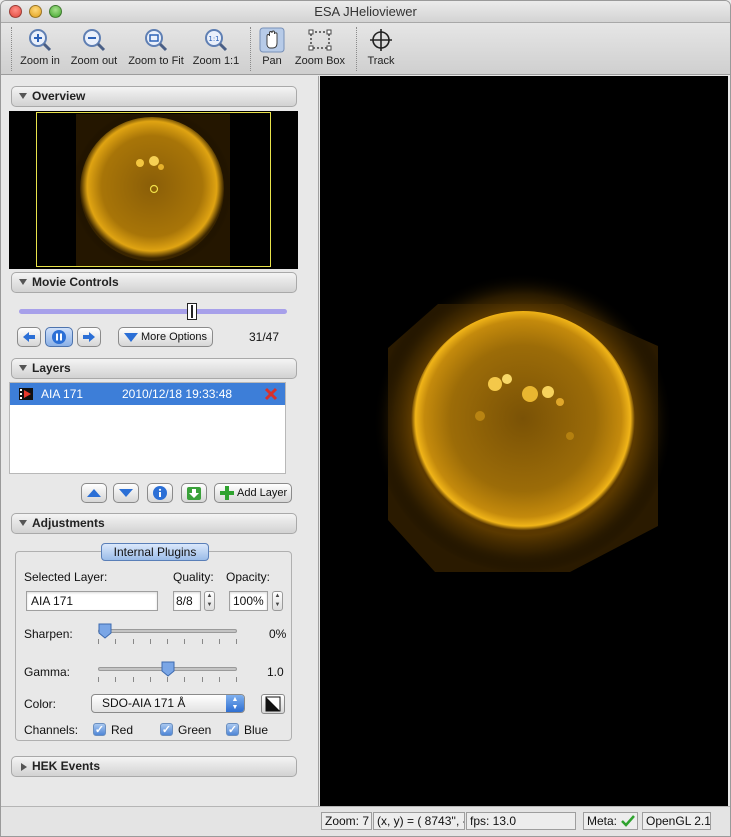 This screenshot has height=837, width=731. What do you see at coordinates (94, 49) in the screenshot?
I see `zoom-out-button: Zoom out` at bounding box center [94, 49].